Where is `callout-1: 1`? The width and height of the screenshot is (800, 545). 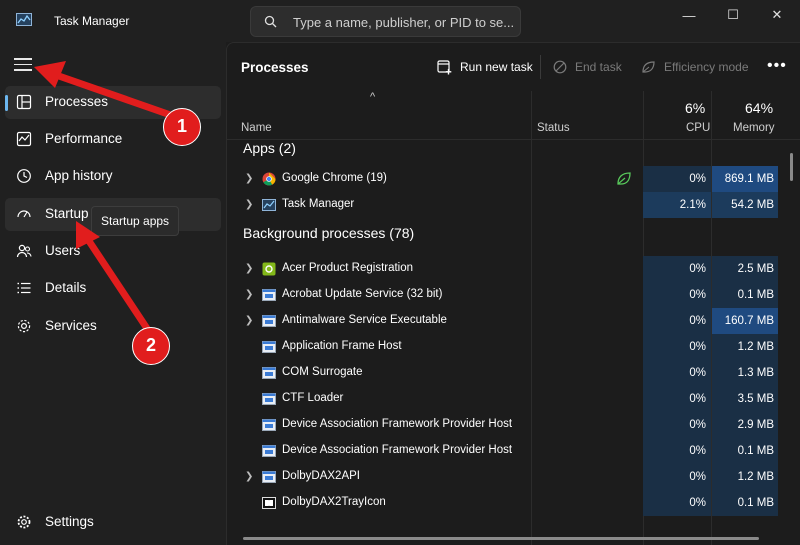
callout-1: 1 is located at coordinates (182, 127).